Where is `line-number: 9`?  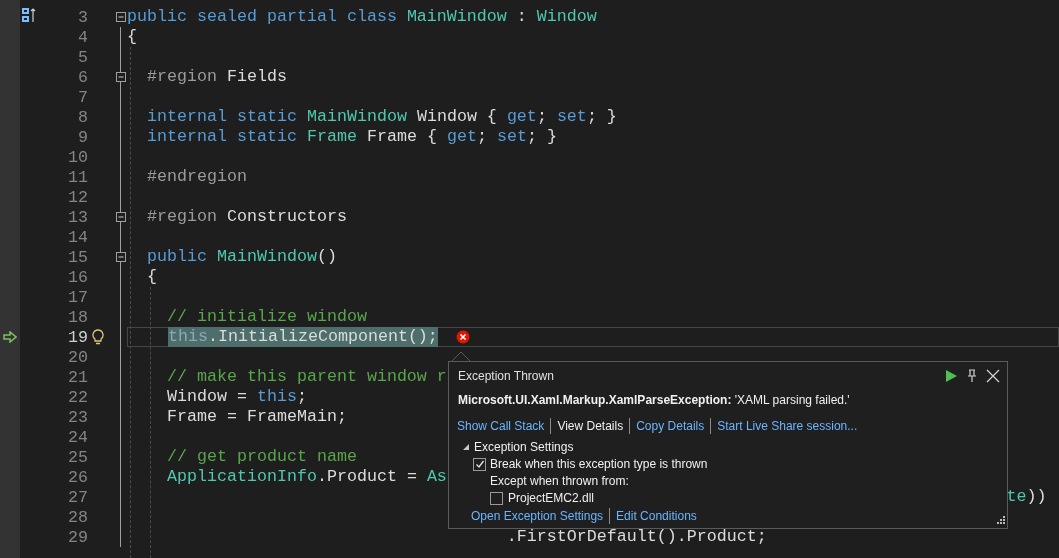
line-number: 9 is located at coordinates (83, 137).